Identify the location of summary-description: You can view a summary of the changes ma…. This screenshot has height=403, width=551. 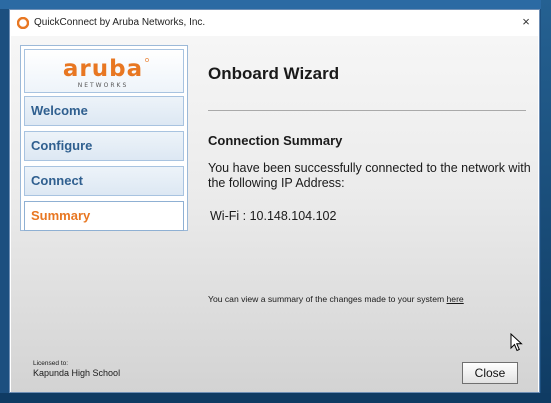
(327, 299).